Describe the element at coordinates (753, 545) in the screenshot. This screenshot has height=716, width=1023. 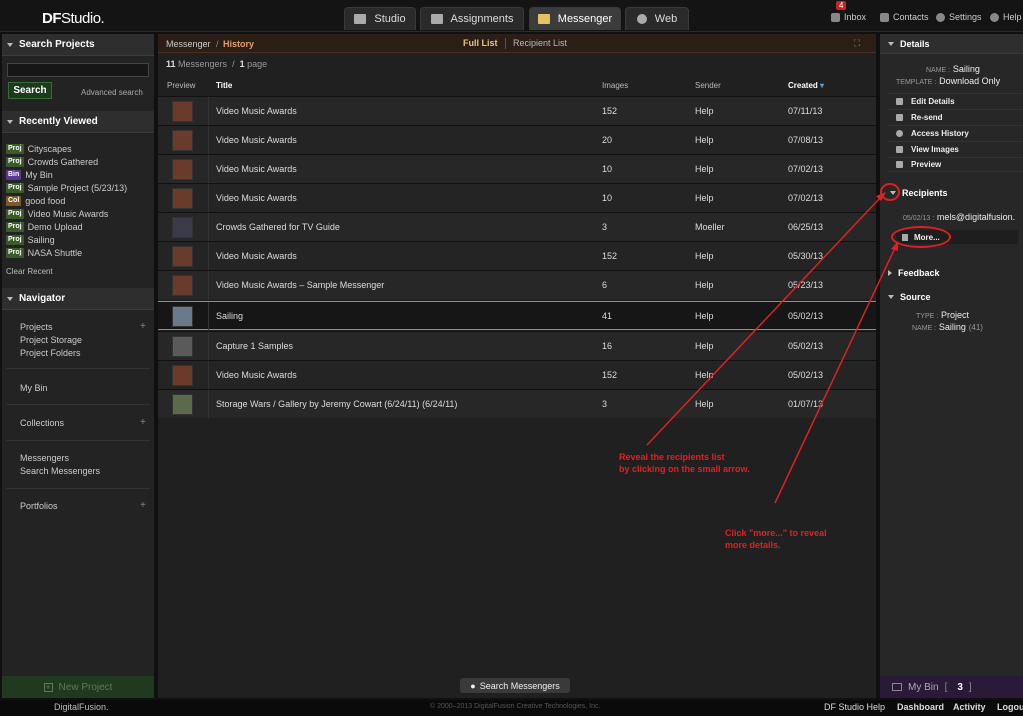
I see `note-line: more details.` at that location.